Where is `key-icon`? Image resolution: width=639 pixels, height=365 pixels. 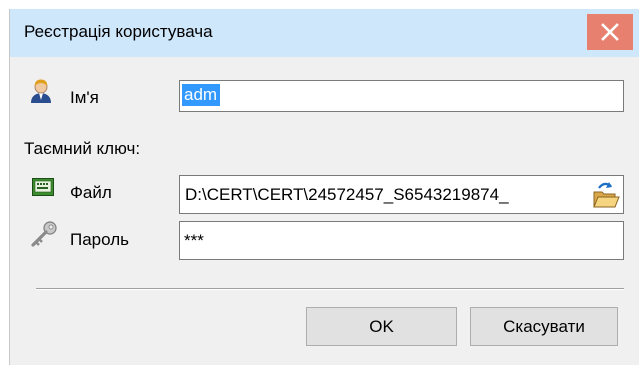
key-icon is located at coordinates (44, 234).